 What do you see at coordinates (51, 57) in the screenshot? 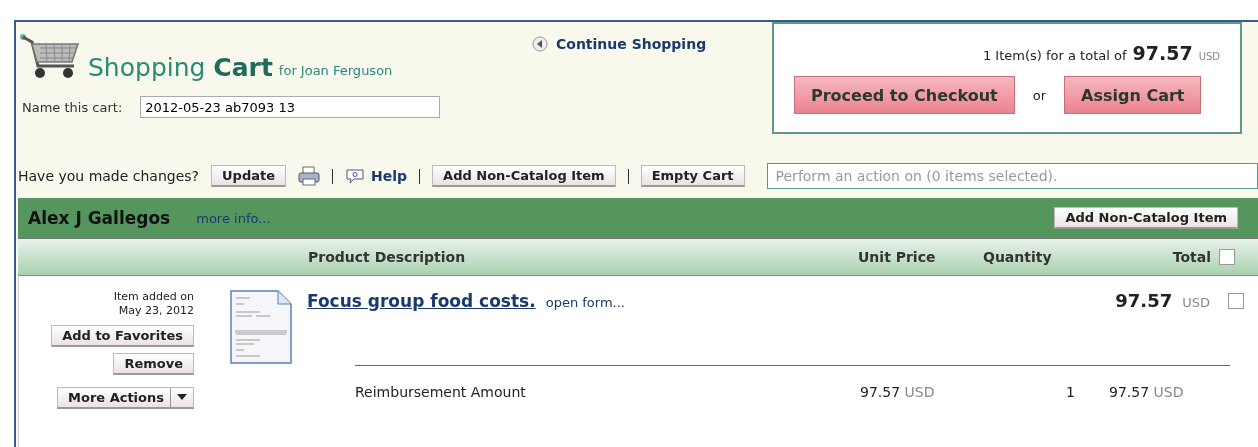
I see `shopping-cart-icon` at bounding box center [51, 57].